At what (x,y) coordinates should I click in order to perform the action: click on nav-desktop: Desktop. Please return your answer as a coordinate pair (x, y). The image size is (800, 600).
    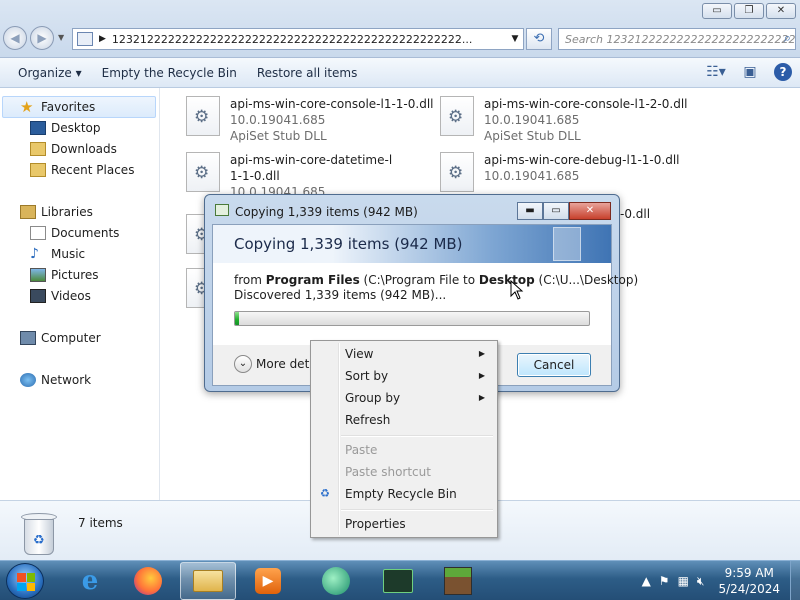
    Looking at the image, I should click on (65, 128).